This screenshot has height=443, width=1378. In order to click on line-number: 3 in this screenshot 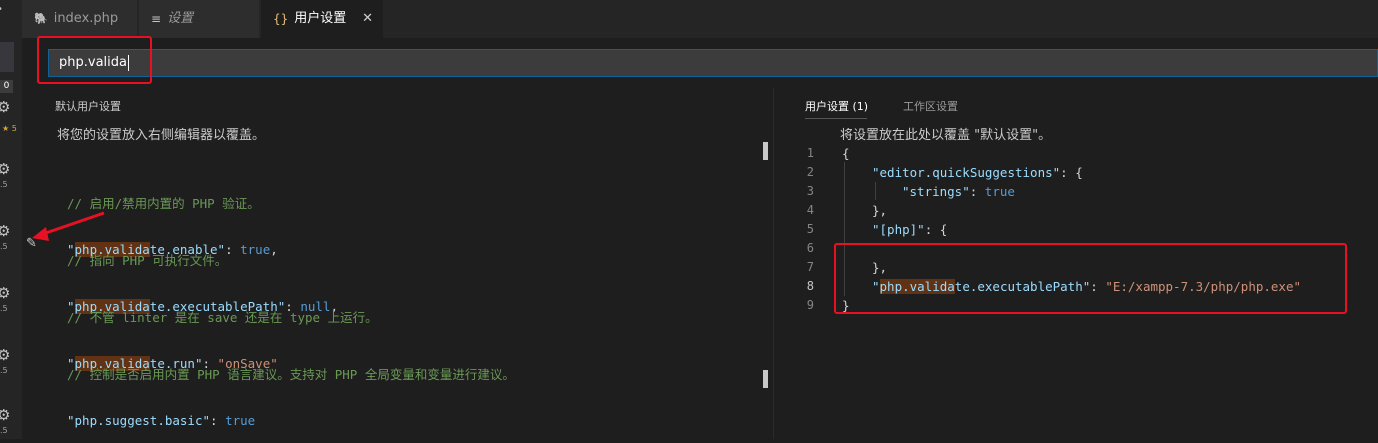, I will do `click(810, 191)`.